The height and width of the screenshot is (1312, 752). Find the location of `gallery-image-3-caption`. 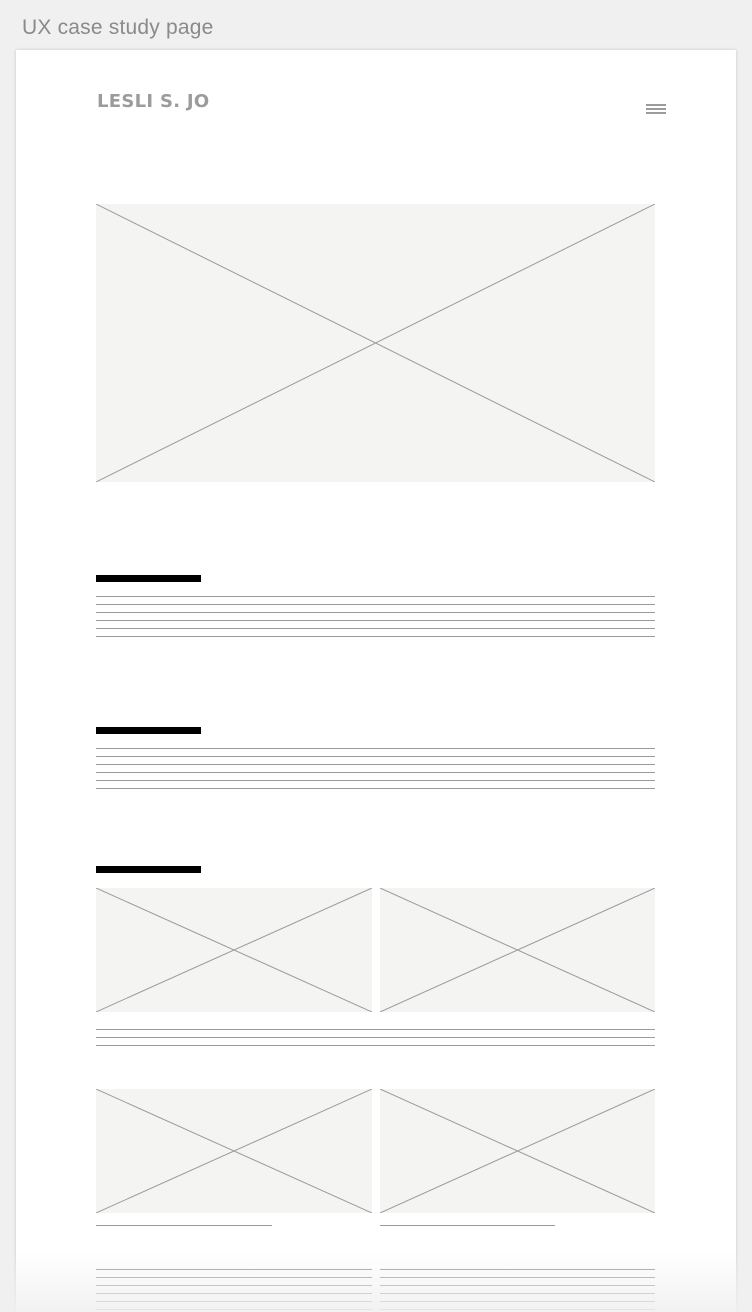

gallery-image-3-caption is located at coordinates (184, 1225).